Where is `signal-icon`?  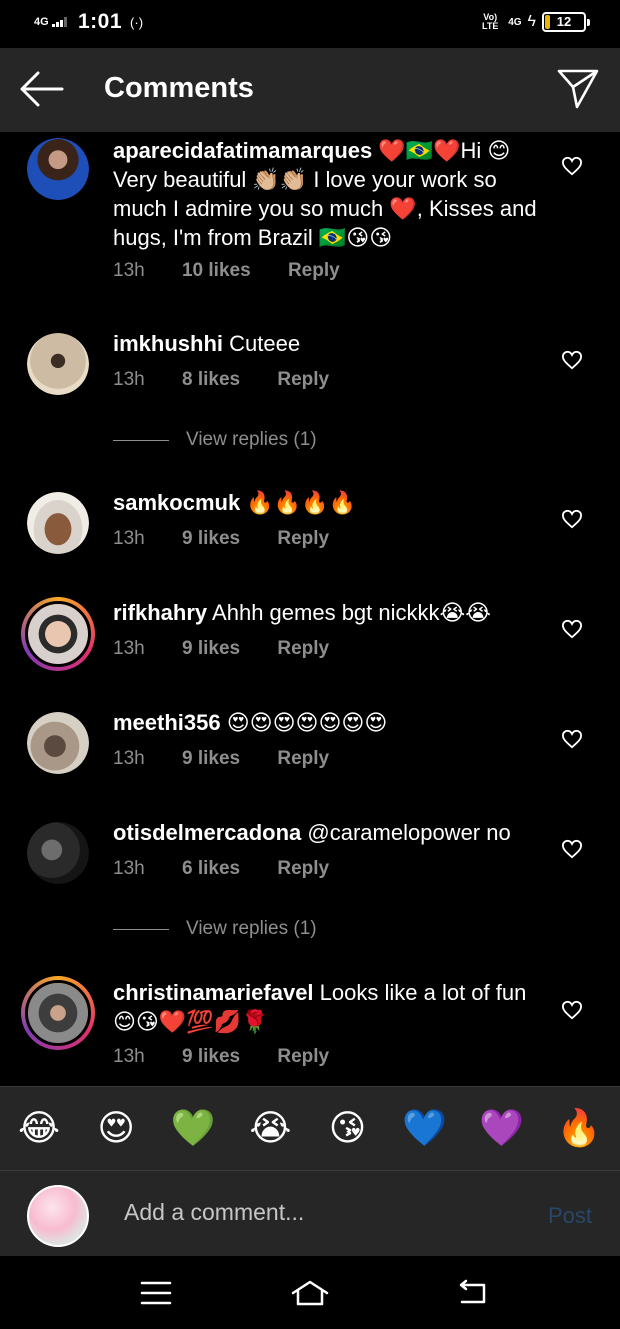 signal-icon is located at coordinates (60, 22).